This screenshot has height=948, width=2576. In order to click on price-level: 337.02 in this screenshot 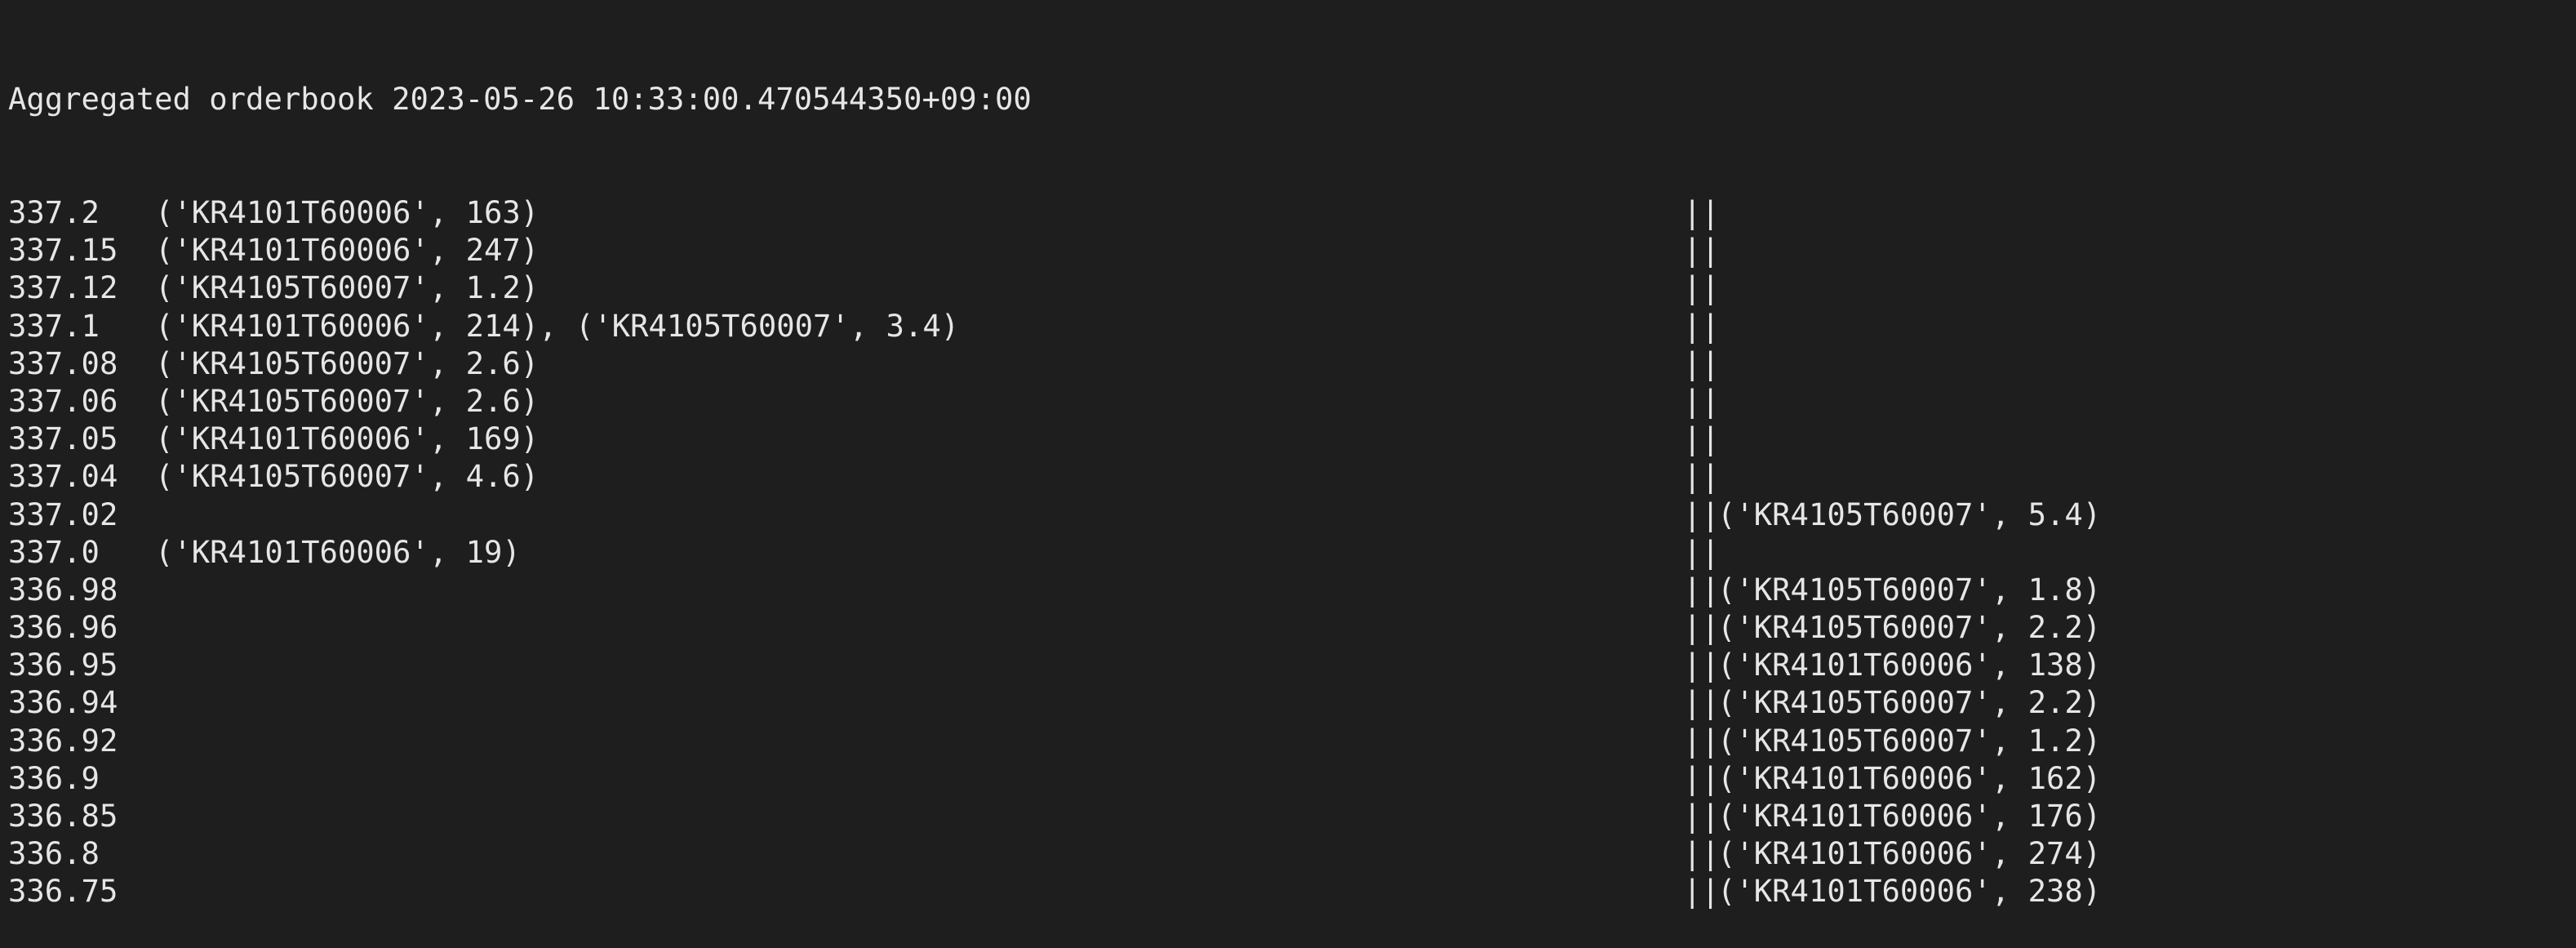, I will do `click(63, 514)`.